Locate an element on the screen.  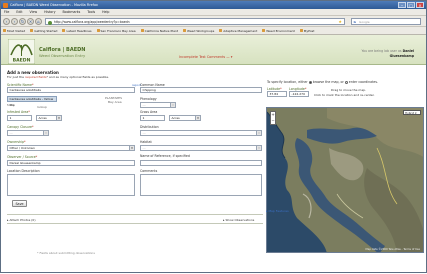
gross-area-label: Gross Area is located at coordinates (149, 112).